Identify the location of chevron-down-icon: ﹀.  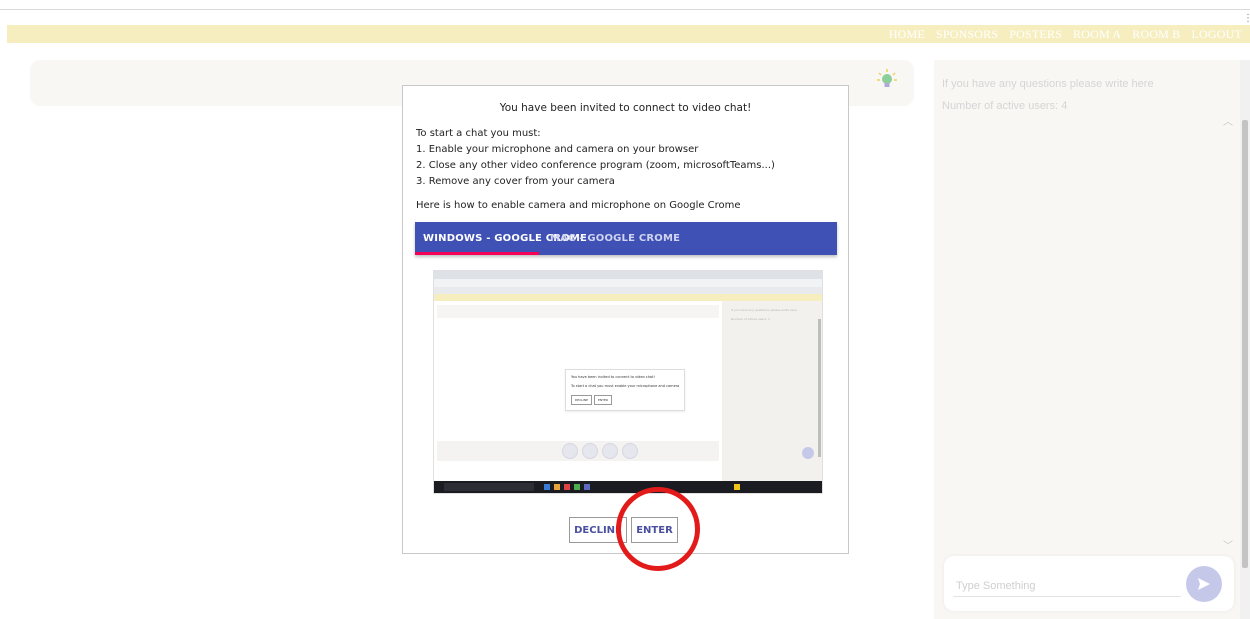
(1228, 544).